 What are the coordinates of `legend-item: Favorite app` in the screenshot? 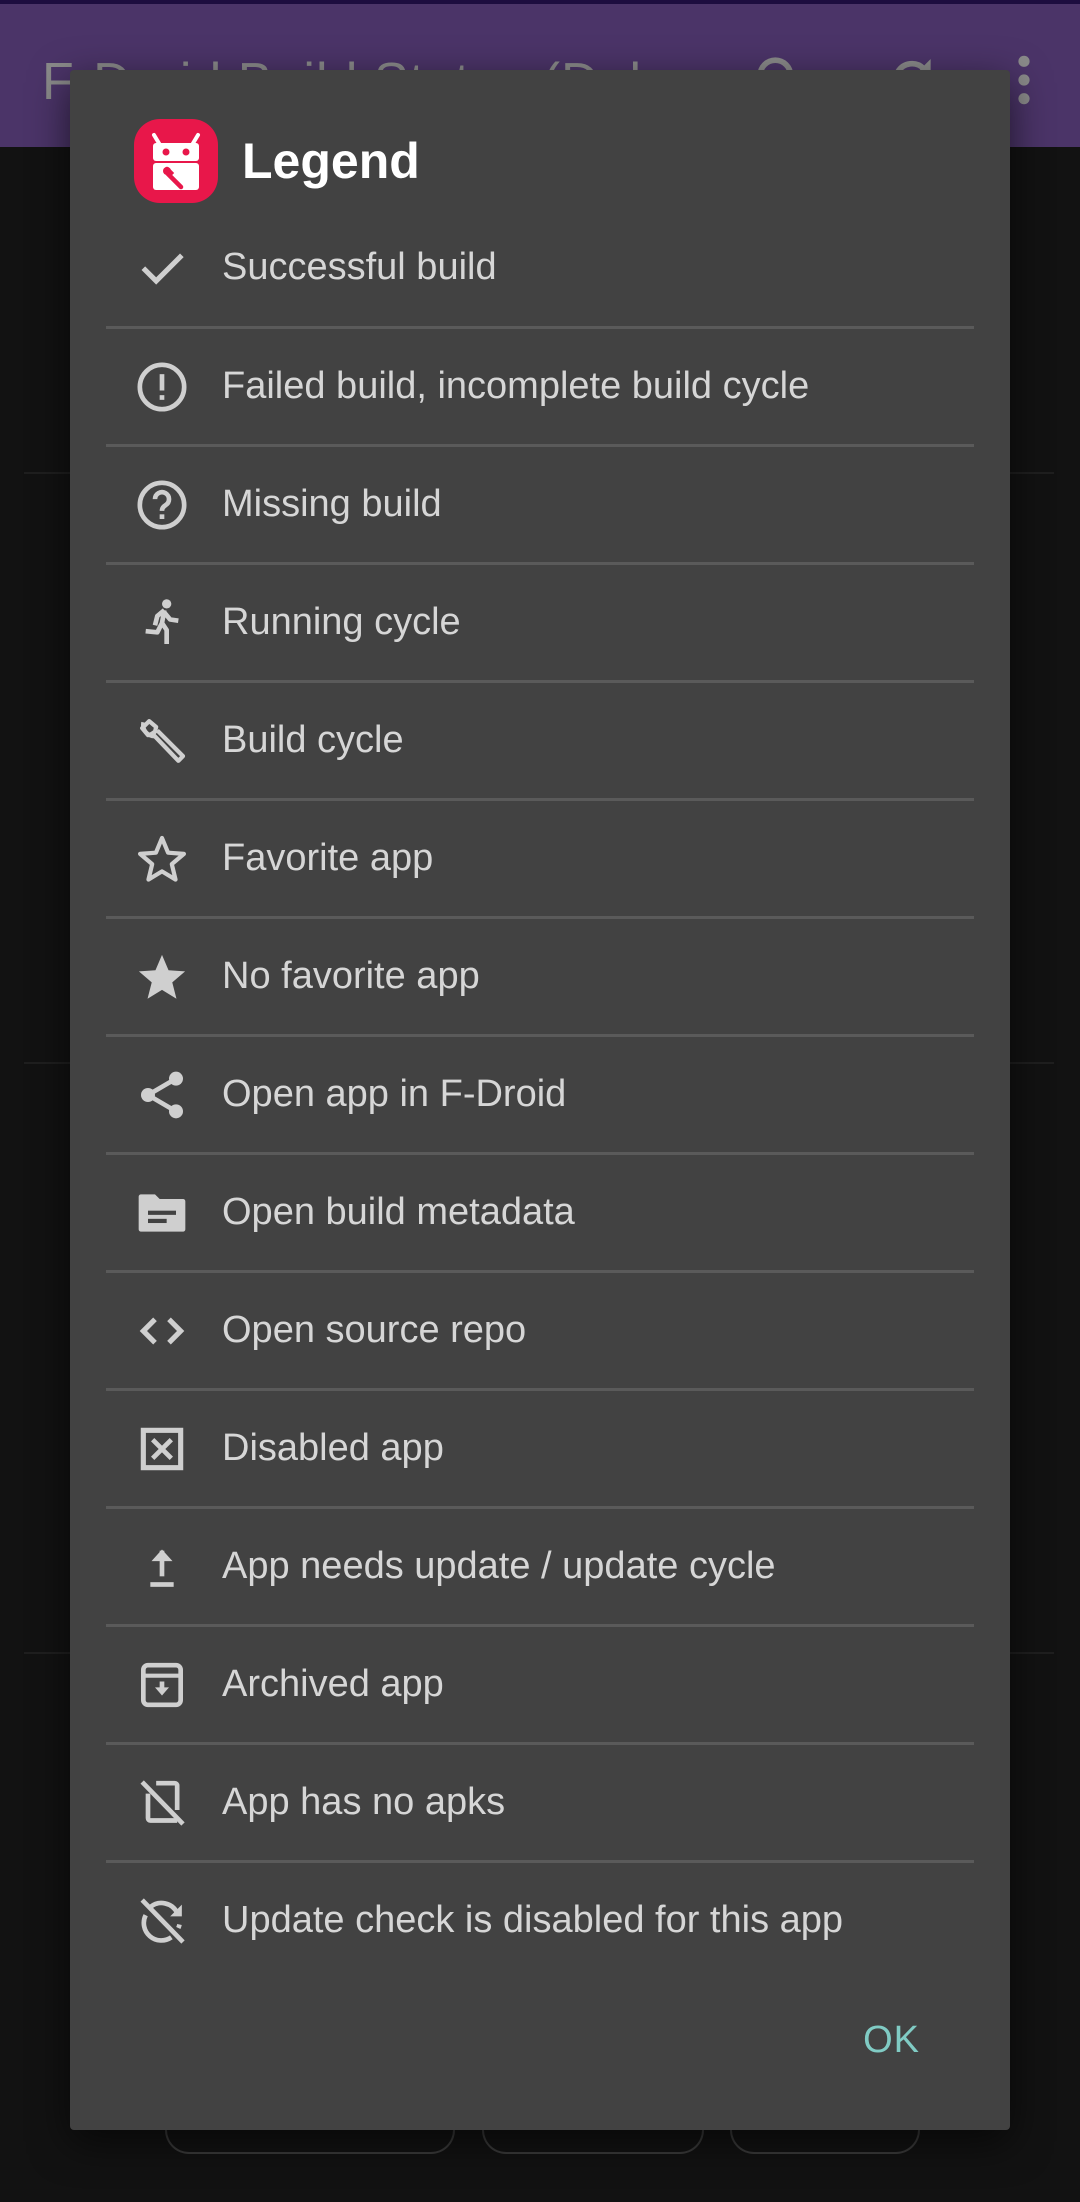 It's located at (540, 857).